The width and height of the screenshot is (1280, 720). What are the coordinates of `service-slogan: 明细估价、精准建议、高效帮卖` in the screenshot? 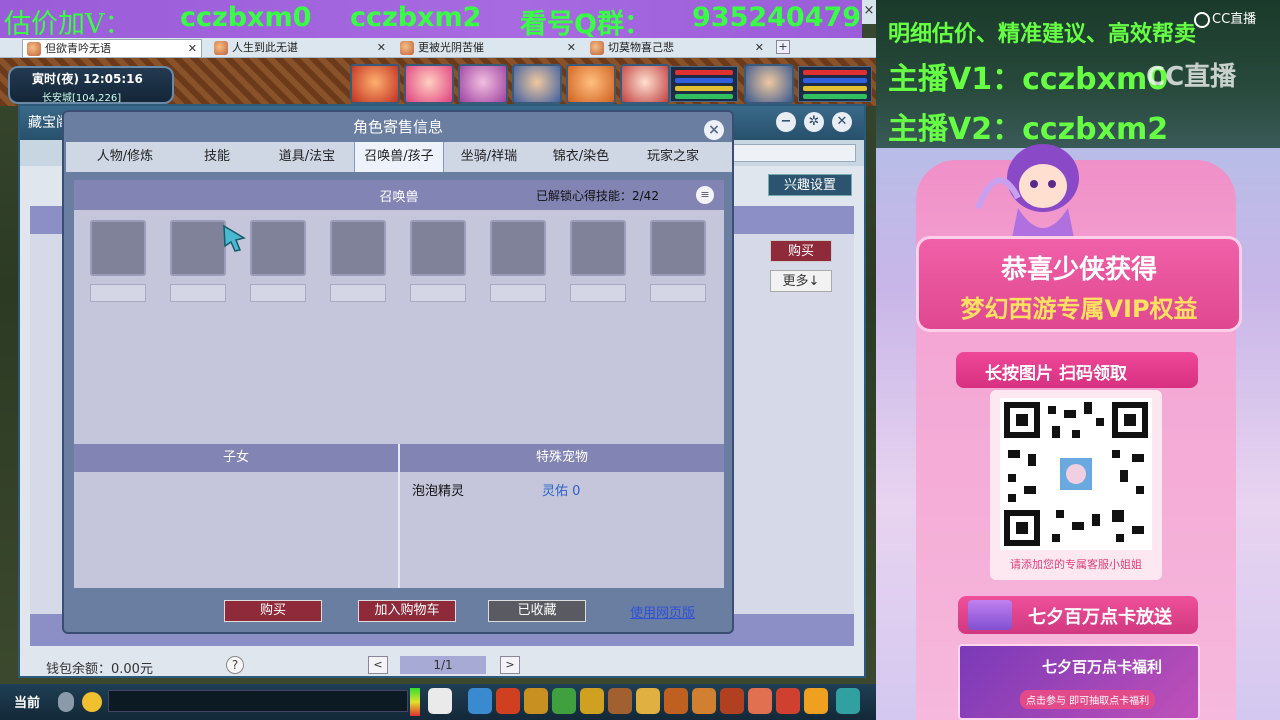 It's located at (1042, 34).